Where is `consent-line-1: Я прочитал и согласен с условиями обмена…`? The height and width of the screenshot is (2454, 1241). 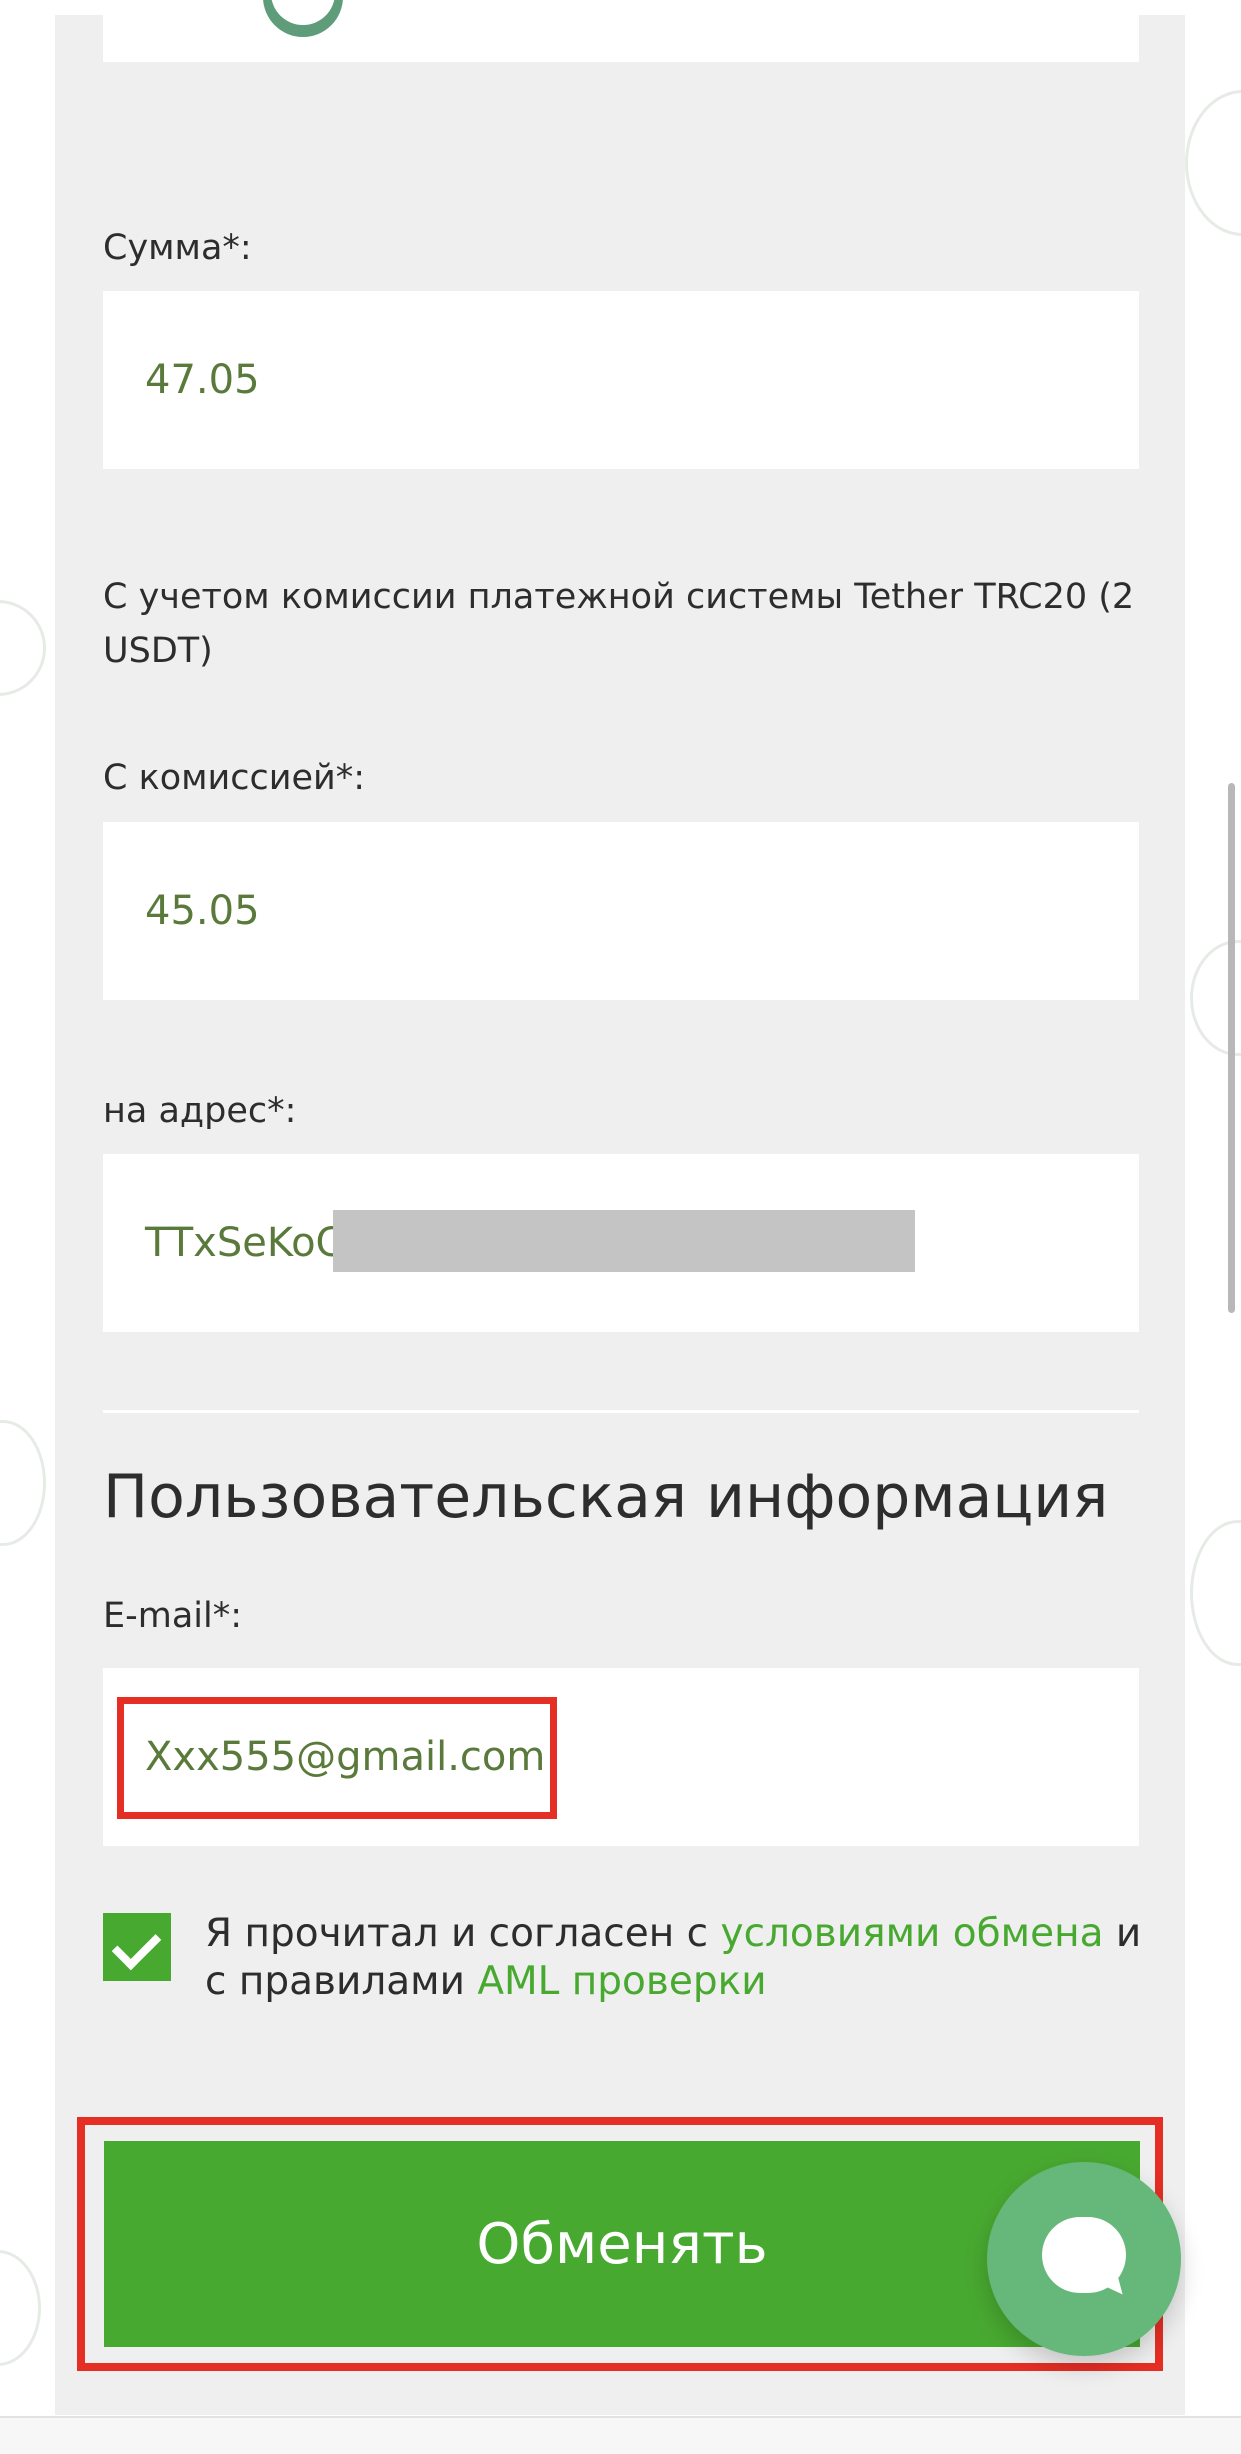 consent-line-1: Я прочитал и согласен с условиями обмена… is located at coordinates (677, 1934).